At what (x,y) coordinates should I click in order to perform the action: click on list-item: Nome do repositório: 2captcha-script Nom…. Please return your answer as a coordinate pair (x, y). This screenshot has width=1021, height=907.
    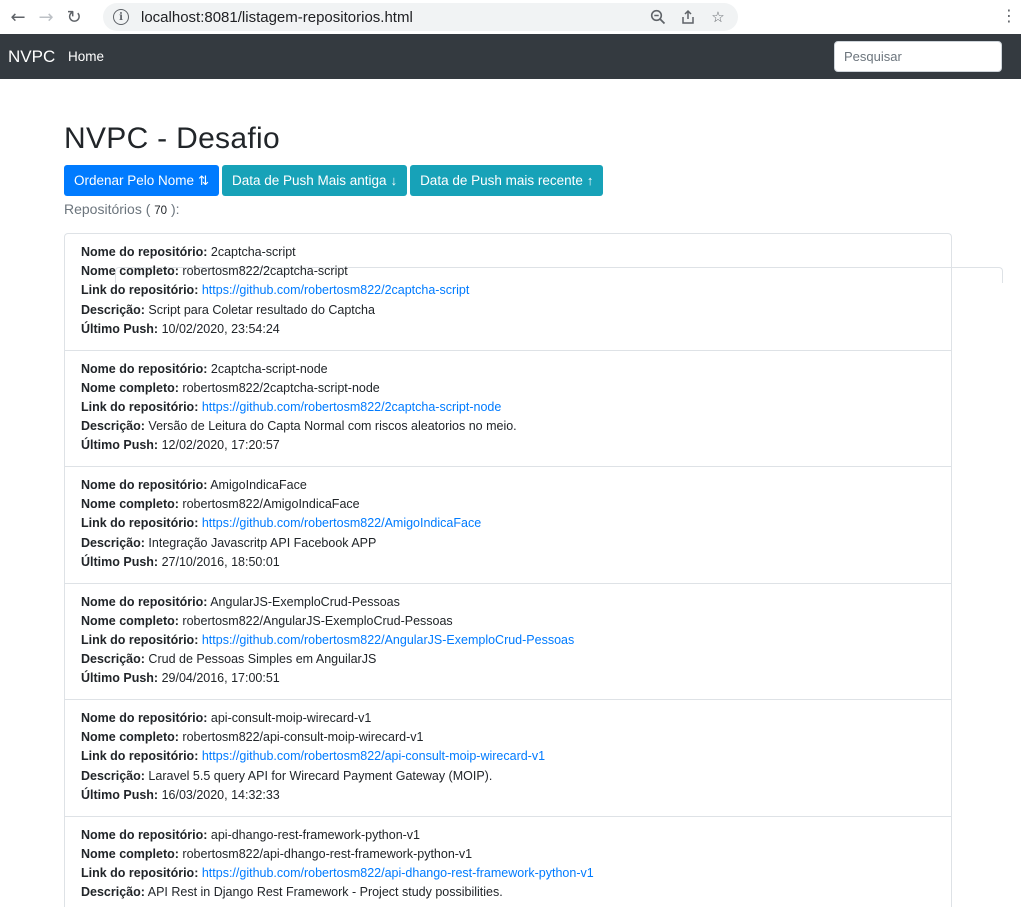
    Looking at the image, I should click on (508, 292).